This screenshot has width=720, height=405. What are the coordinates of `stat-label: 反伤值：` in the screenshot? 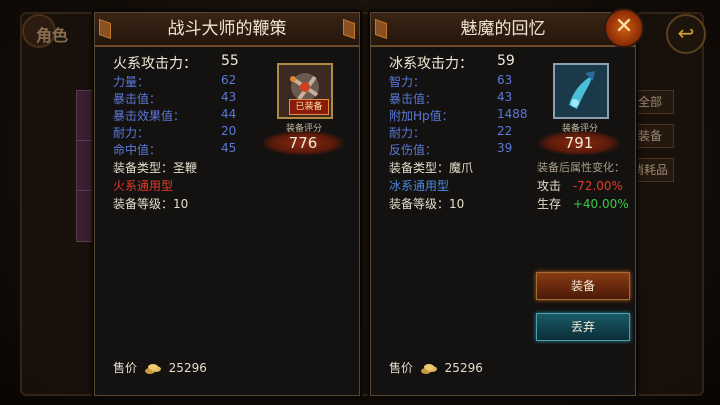 It's located at (413, 150).